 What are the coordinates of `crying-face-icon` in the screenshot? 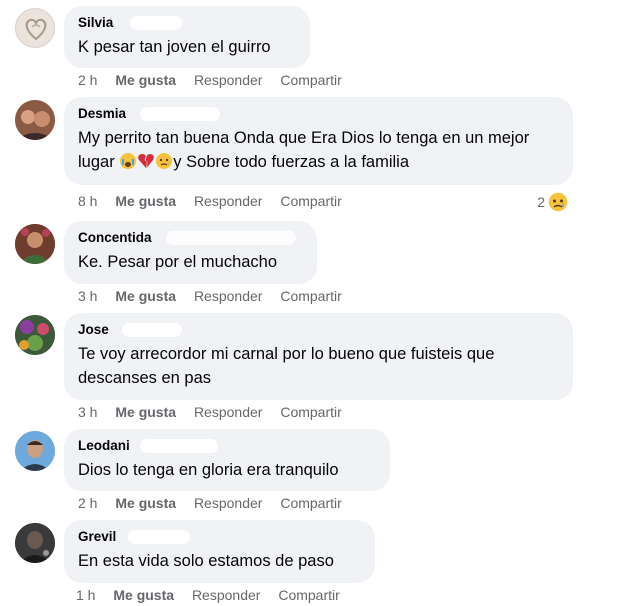 It's located at (128, 164).